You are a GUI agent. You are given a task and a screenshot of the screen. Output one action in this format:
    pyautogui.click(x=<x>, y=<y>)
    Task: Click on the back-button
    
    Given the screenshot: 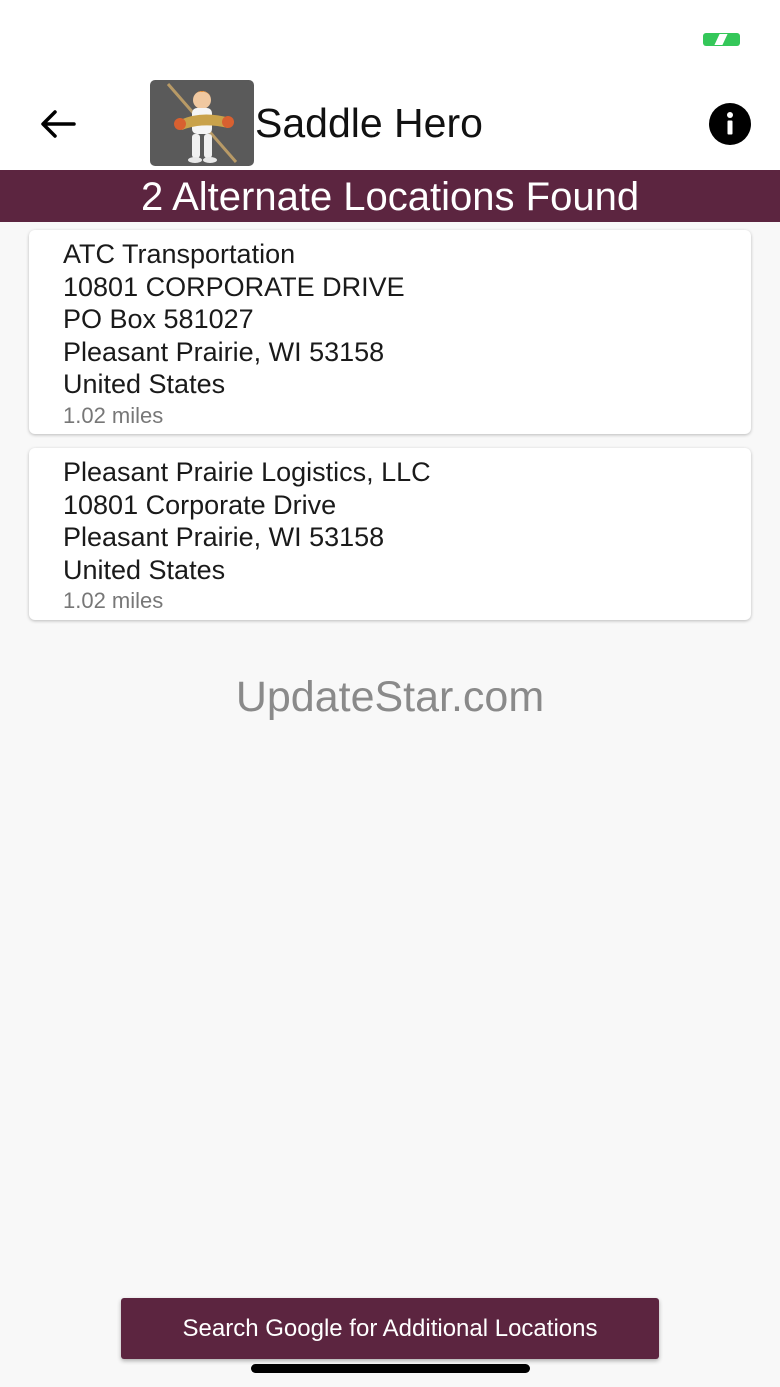 What is the action you would take?
    pyautogui.click(x=58, y=124)
    